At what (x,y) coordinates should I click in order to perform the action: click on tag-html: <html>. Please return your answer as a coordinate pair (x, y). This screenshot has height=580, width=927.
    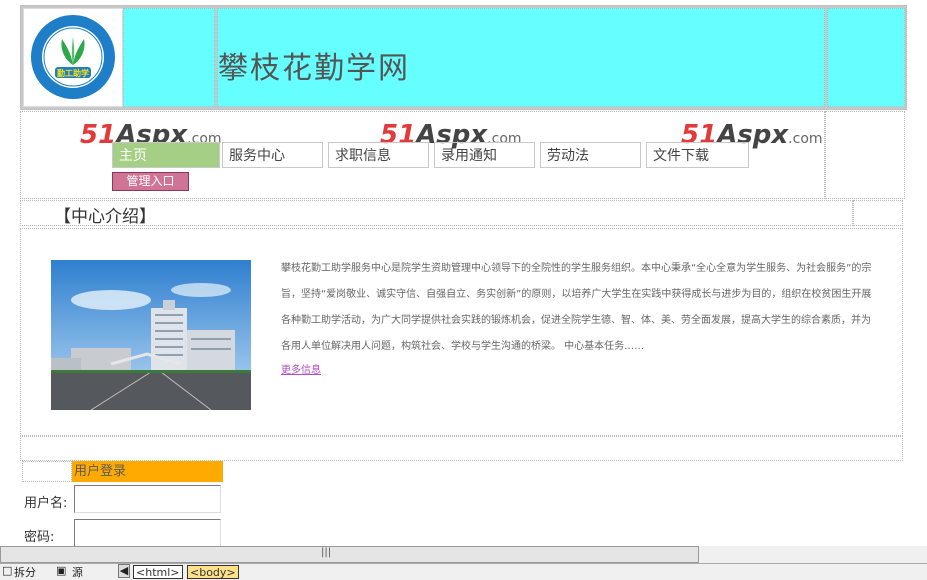
    Looking at the image, I should click on (158, 572).